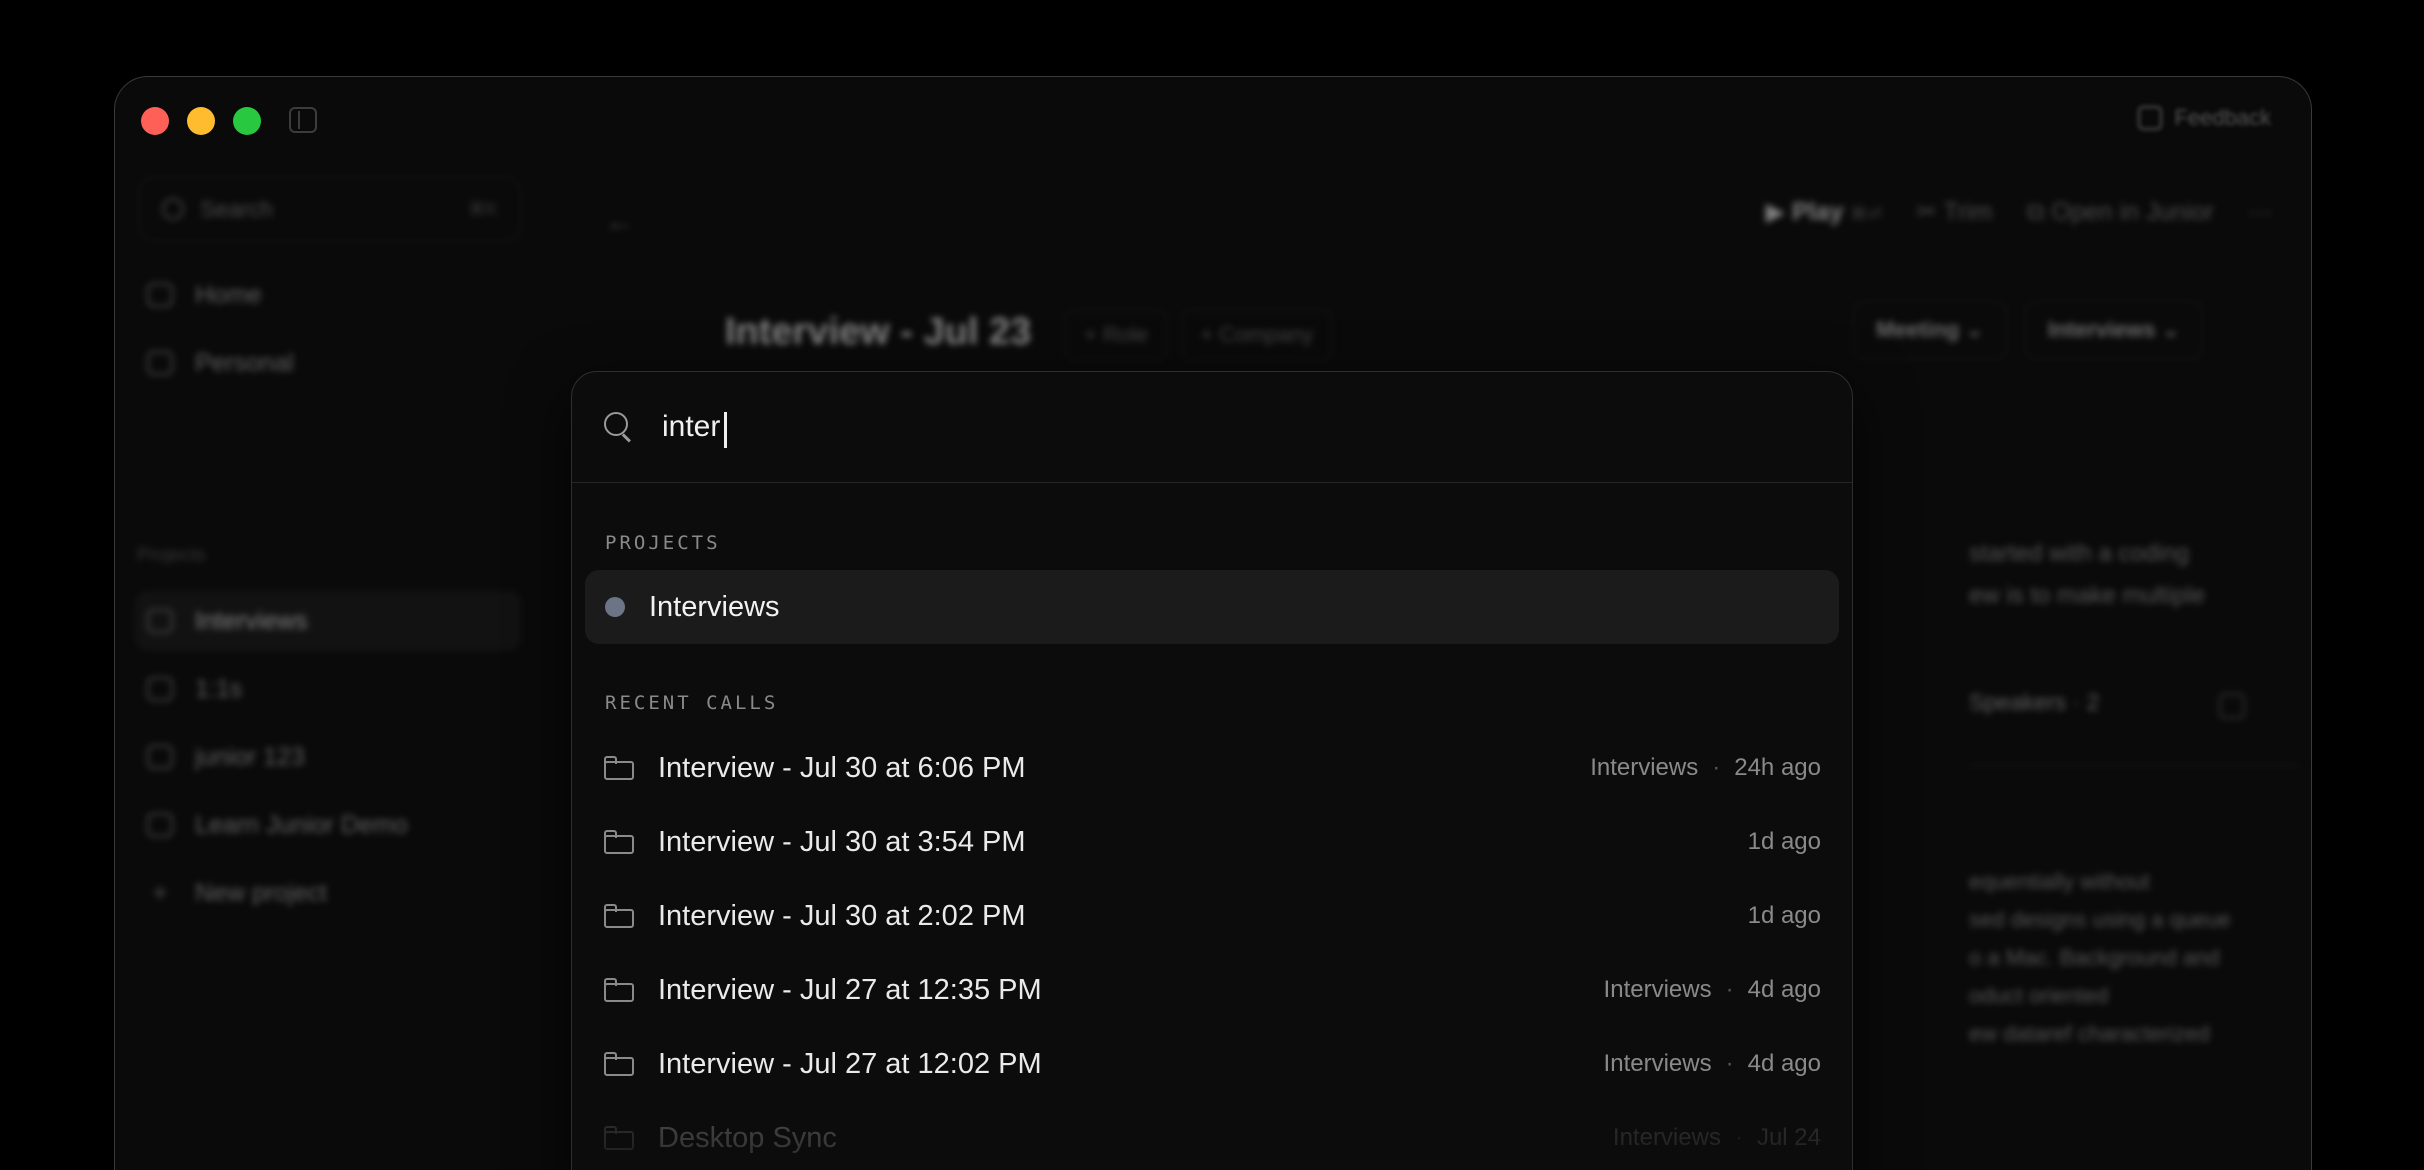 The height and width of the screenshot is (1170, 2424). Describe the element at coordinates (228, 294) in the screenshot. I see `sidebar-item-label: Home` at that location.